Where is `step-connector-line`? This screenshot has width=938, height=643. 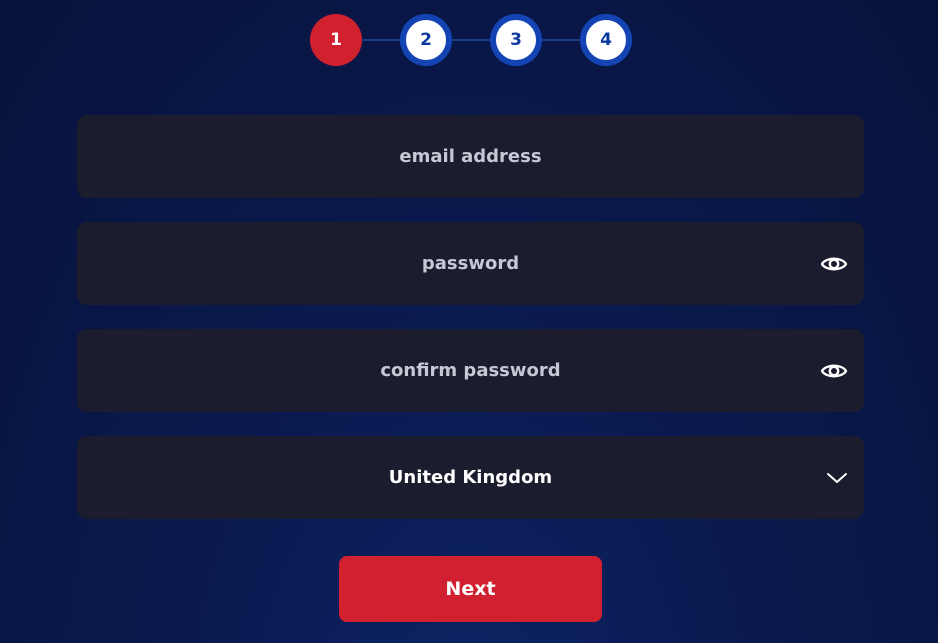
step-connector-line is located at coordinates (471, 40).